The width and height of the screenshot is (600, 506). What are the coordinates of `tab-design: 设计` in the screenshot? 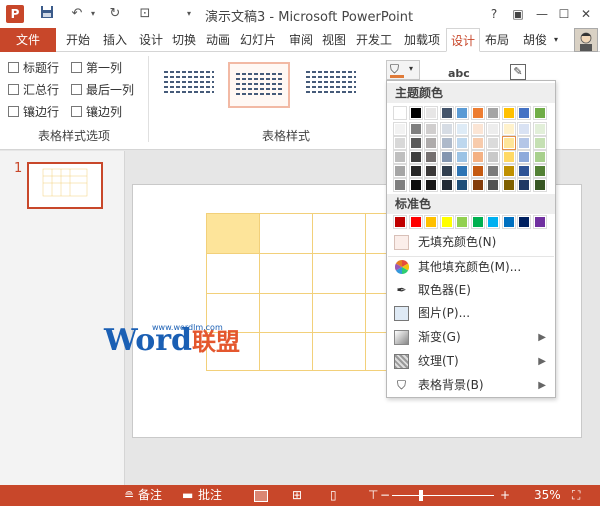 It's located at (151, 40).